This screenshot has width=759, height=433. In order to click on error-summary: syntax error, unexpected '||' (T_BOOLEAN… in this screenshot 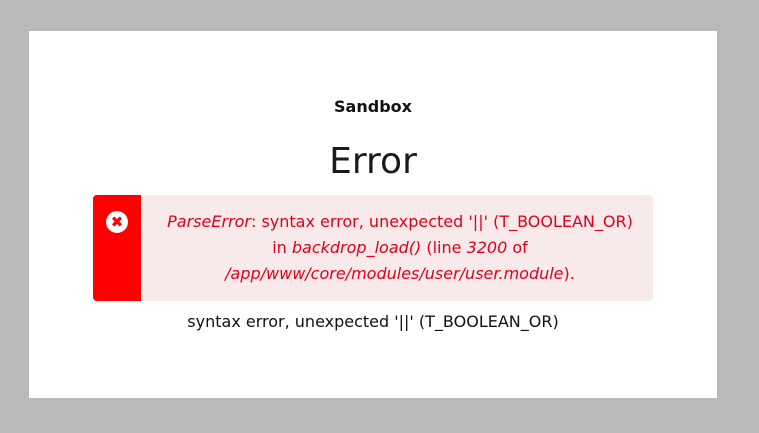, I will do `click(373, 321)`.